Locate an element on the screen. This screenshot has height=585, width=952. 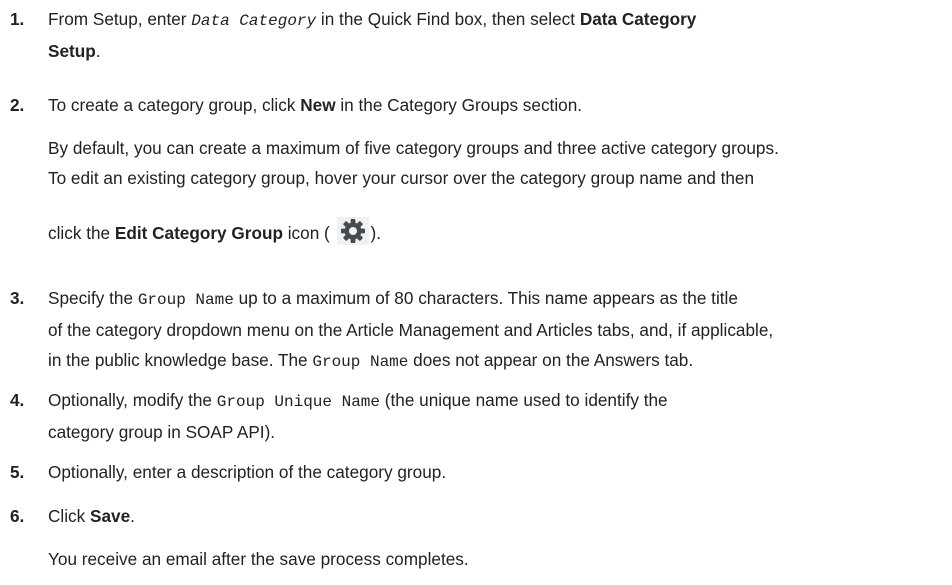
text-run: ). is located at coordinates (376, 233).